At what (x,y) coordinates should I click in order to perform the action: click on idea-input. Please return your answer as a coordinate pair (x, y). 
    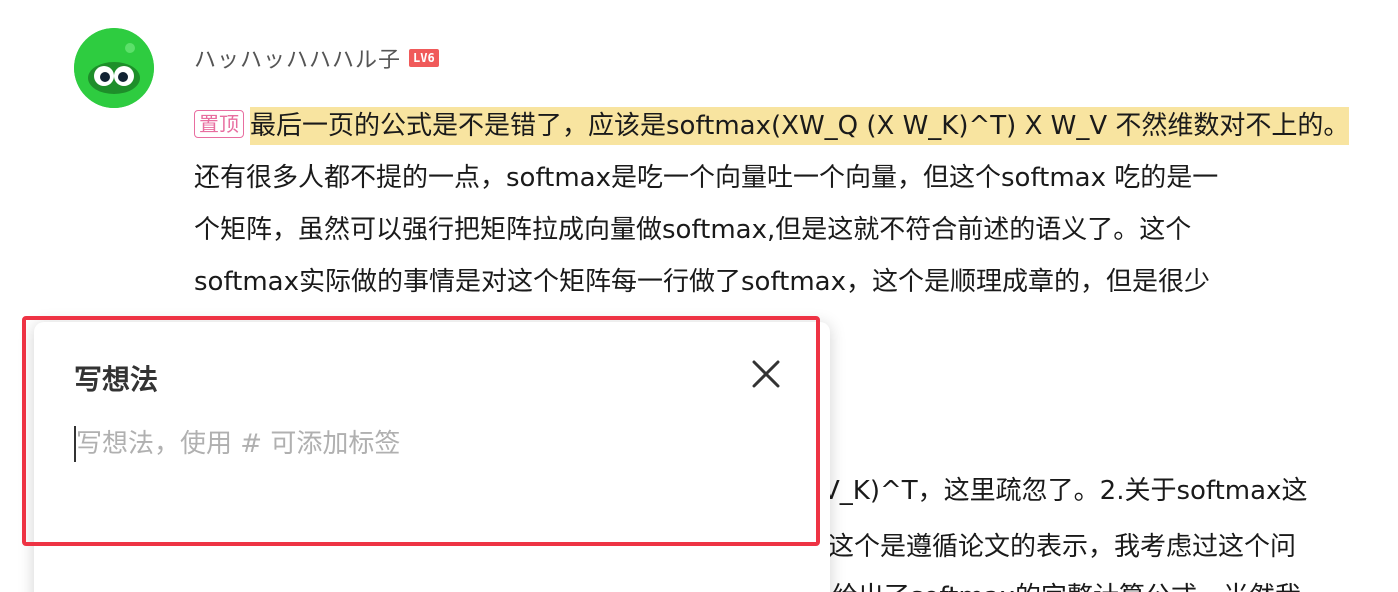
    Looking at the image, I should click on (416, 444).